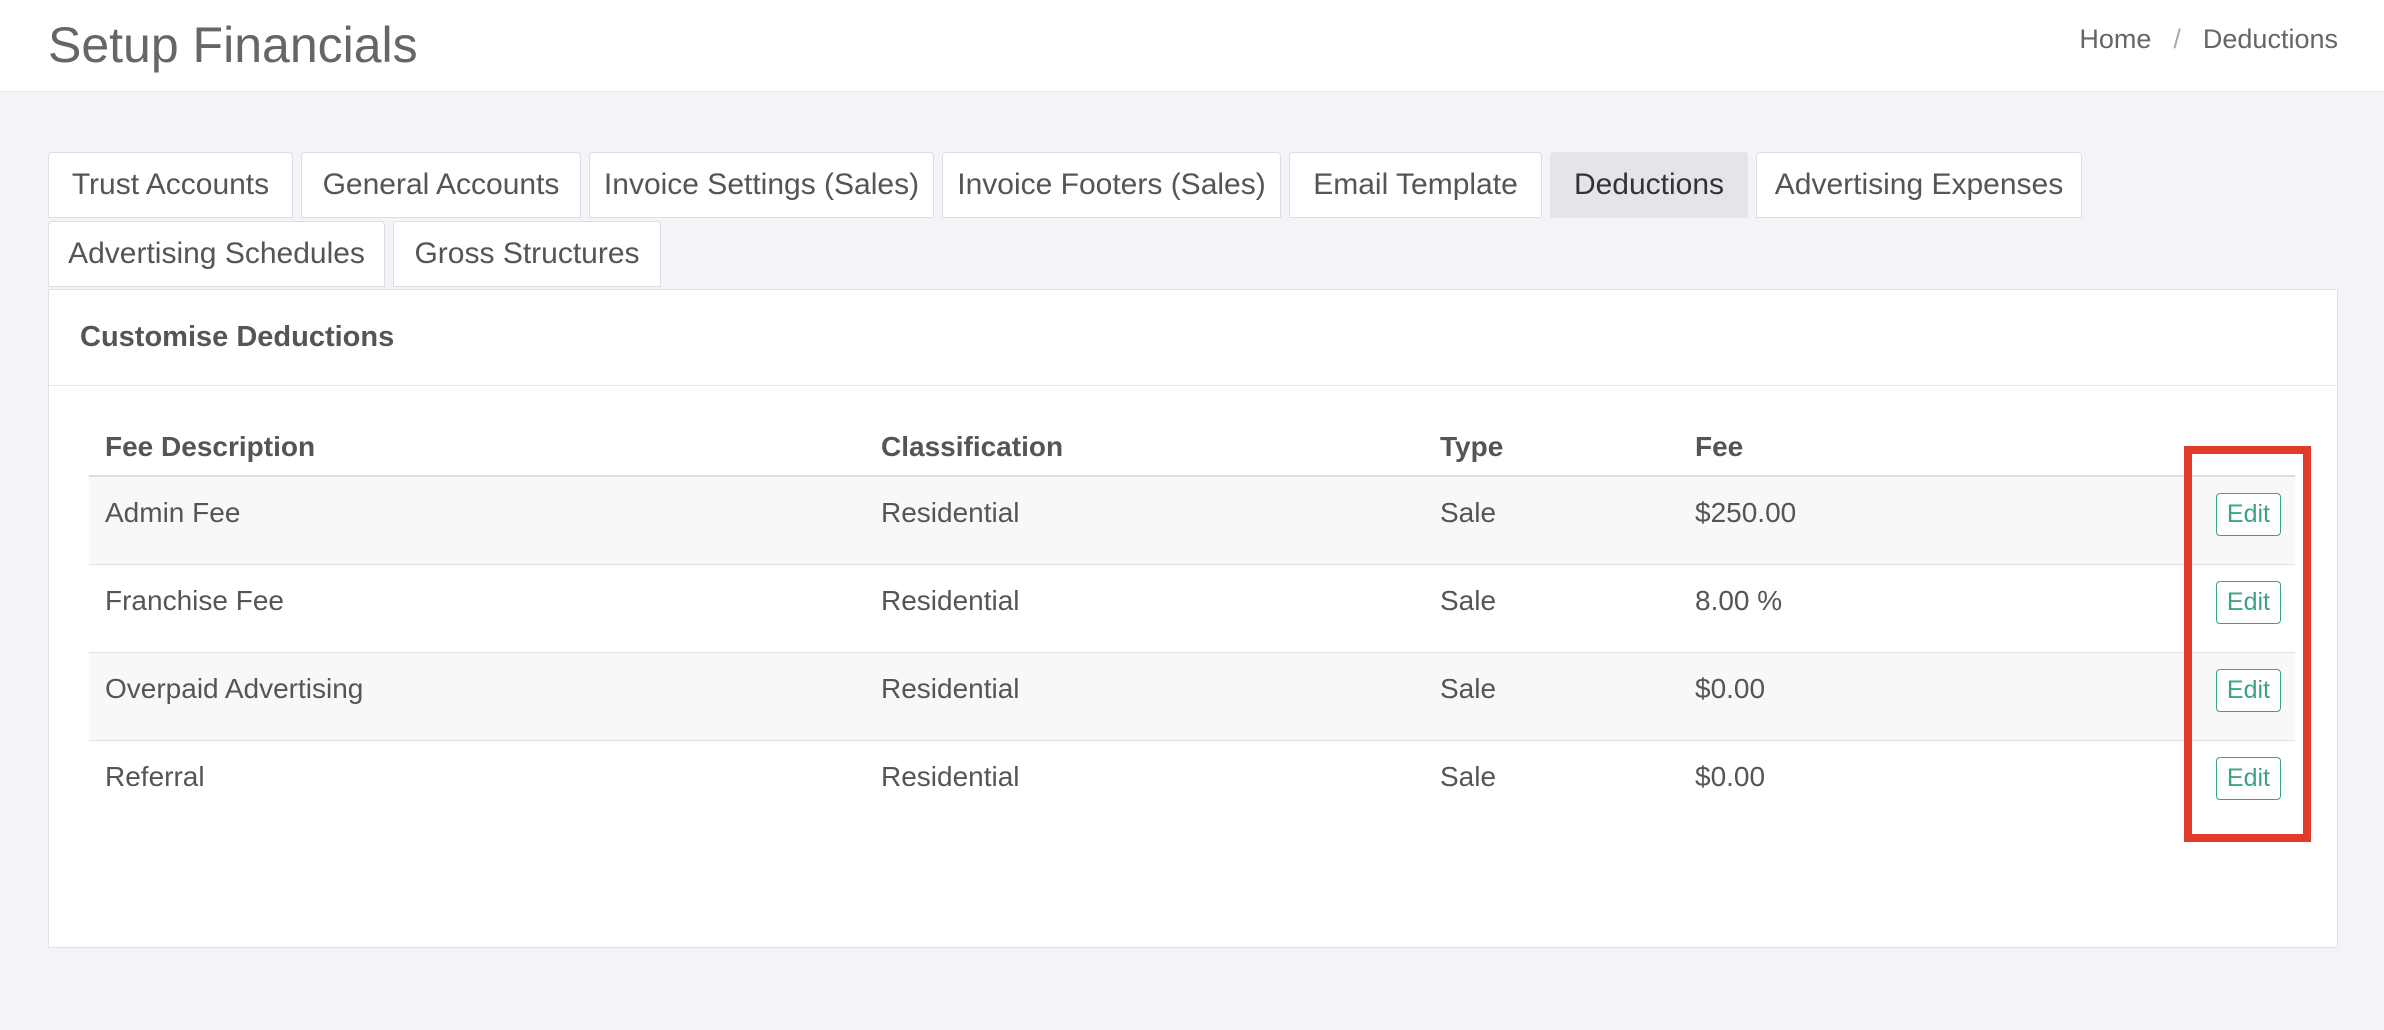 The height and width of the screenshot is (1030, 2384). I want to click on highlight-box, so click(2247, 644).